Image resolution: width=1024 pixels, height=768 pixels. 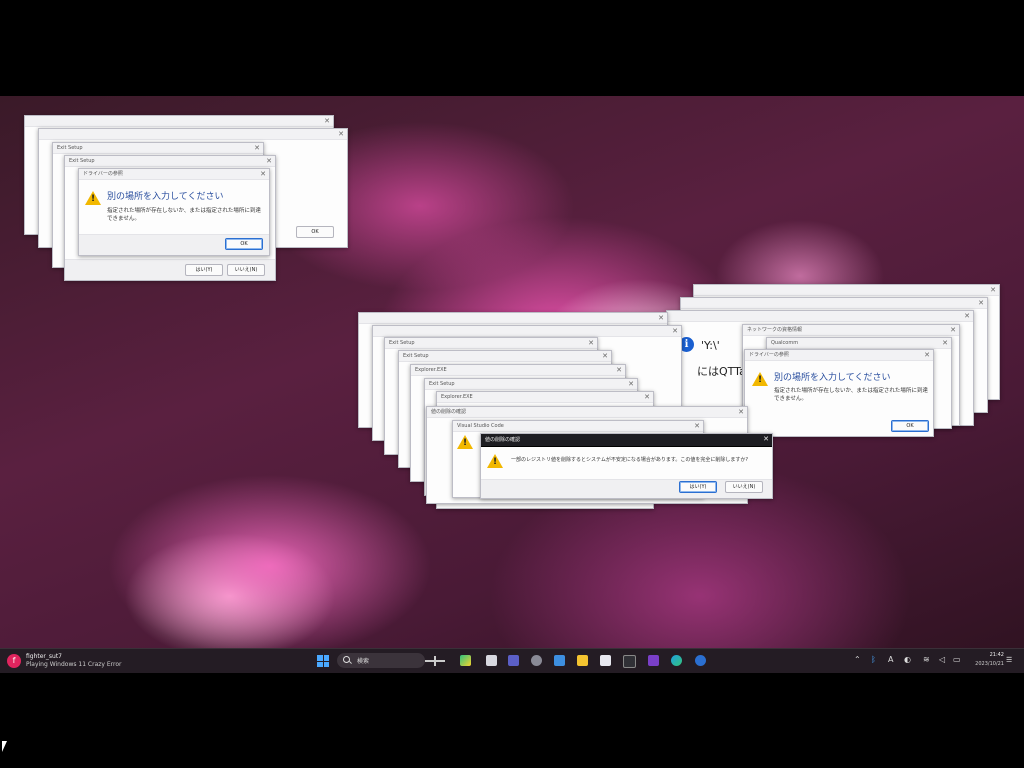 I want to click on stream-status: Playing Windows 11 Crazy Error, so click(x=74, y=664).